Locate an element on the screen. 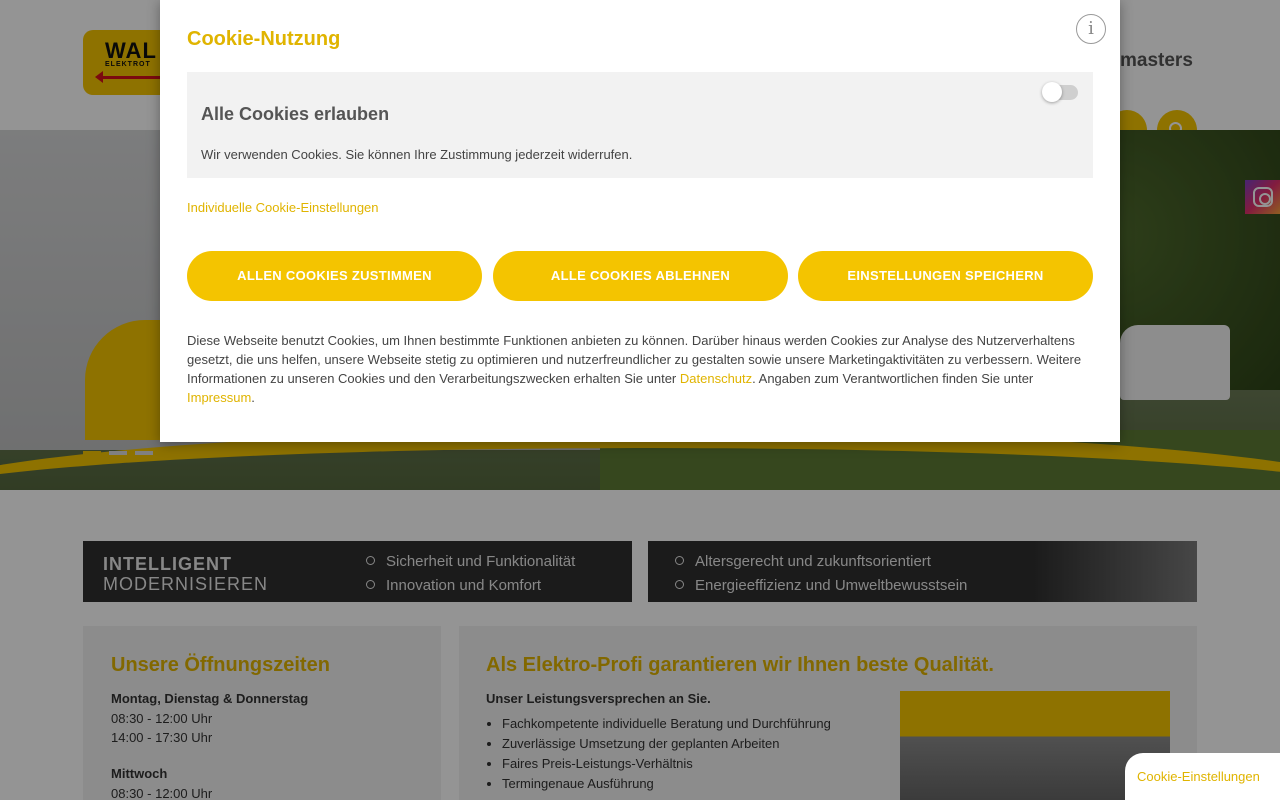 This screenshot has height=800, width=1280. save-settings-button: EINSTELLUNGEN SPEICHERN is located at coordinates (945, 276).